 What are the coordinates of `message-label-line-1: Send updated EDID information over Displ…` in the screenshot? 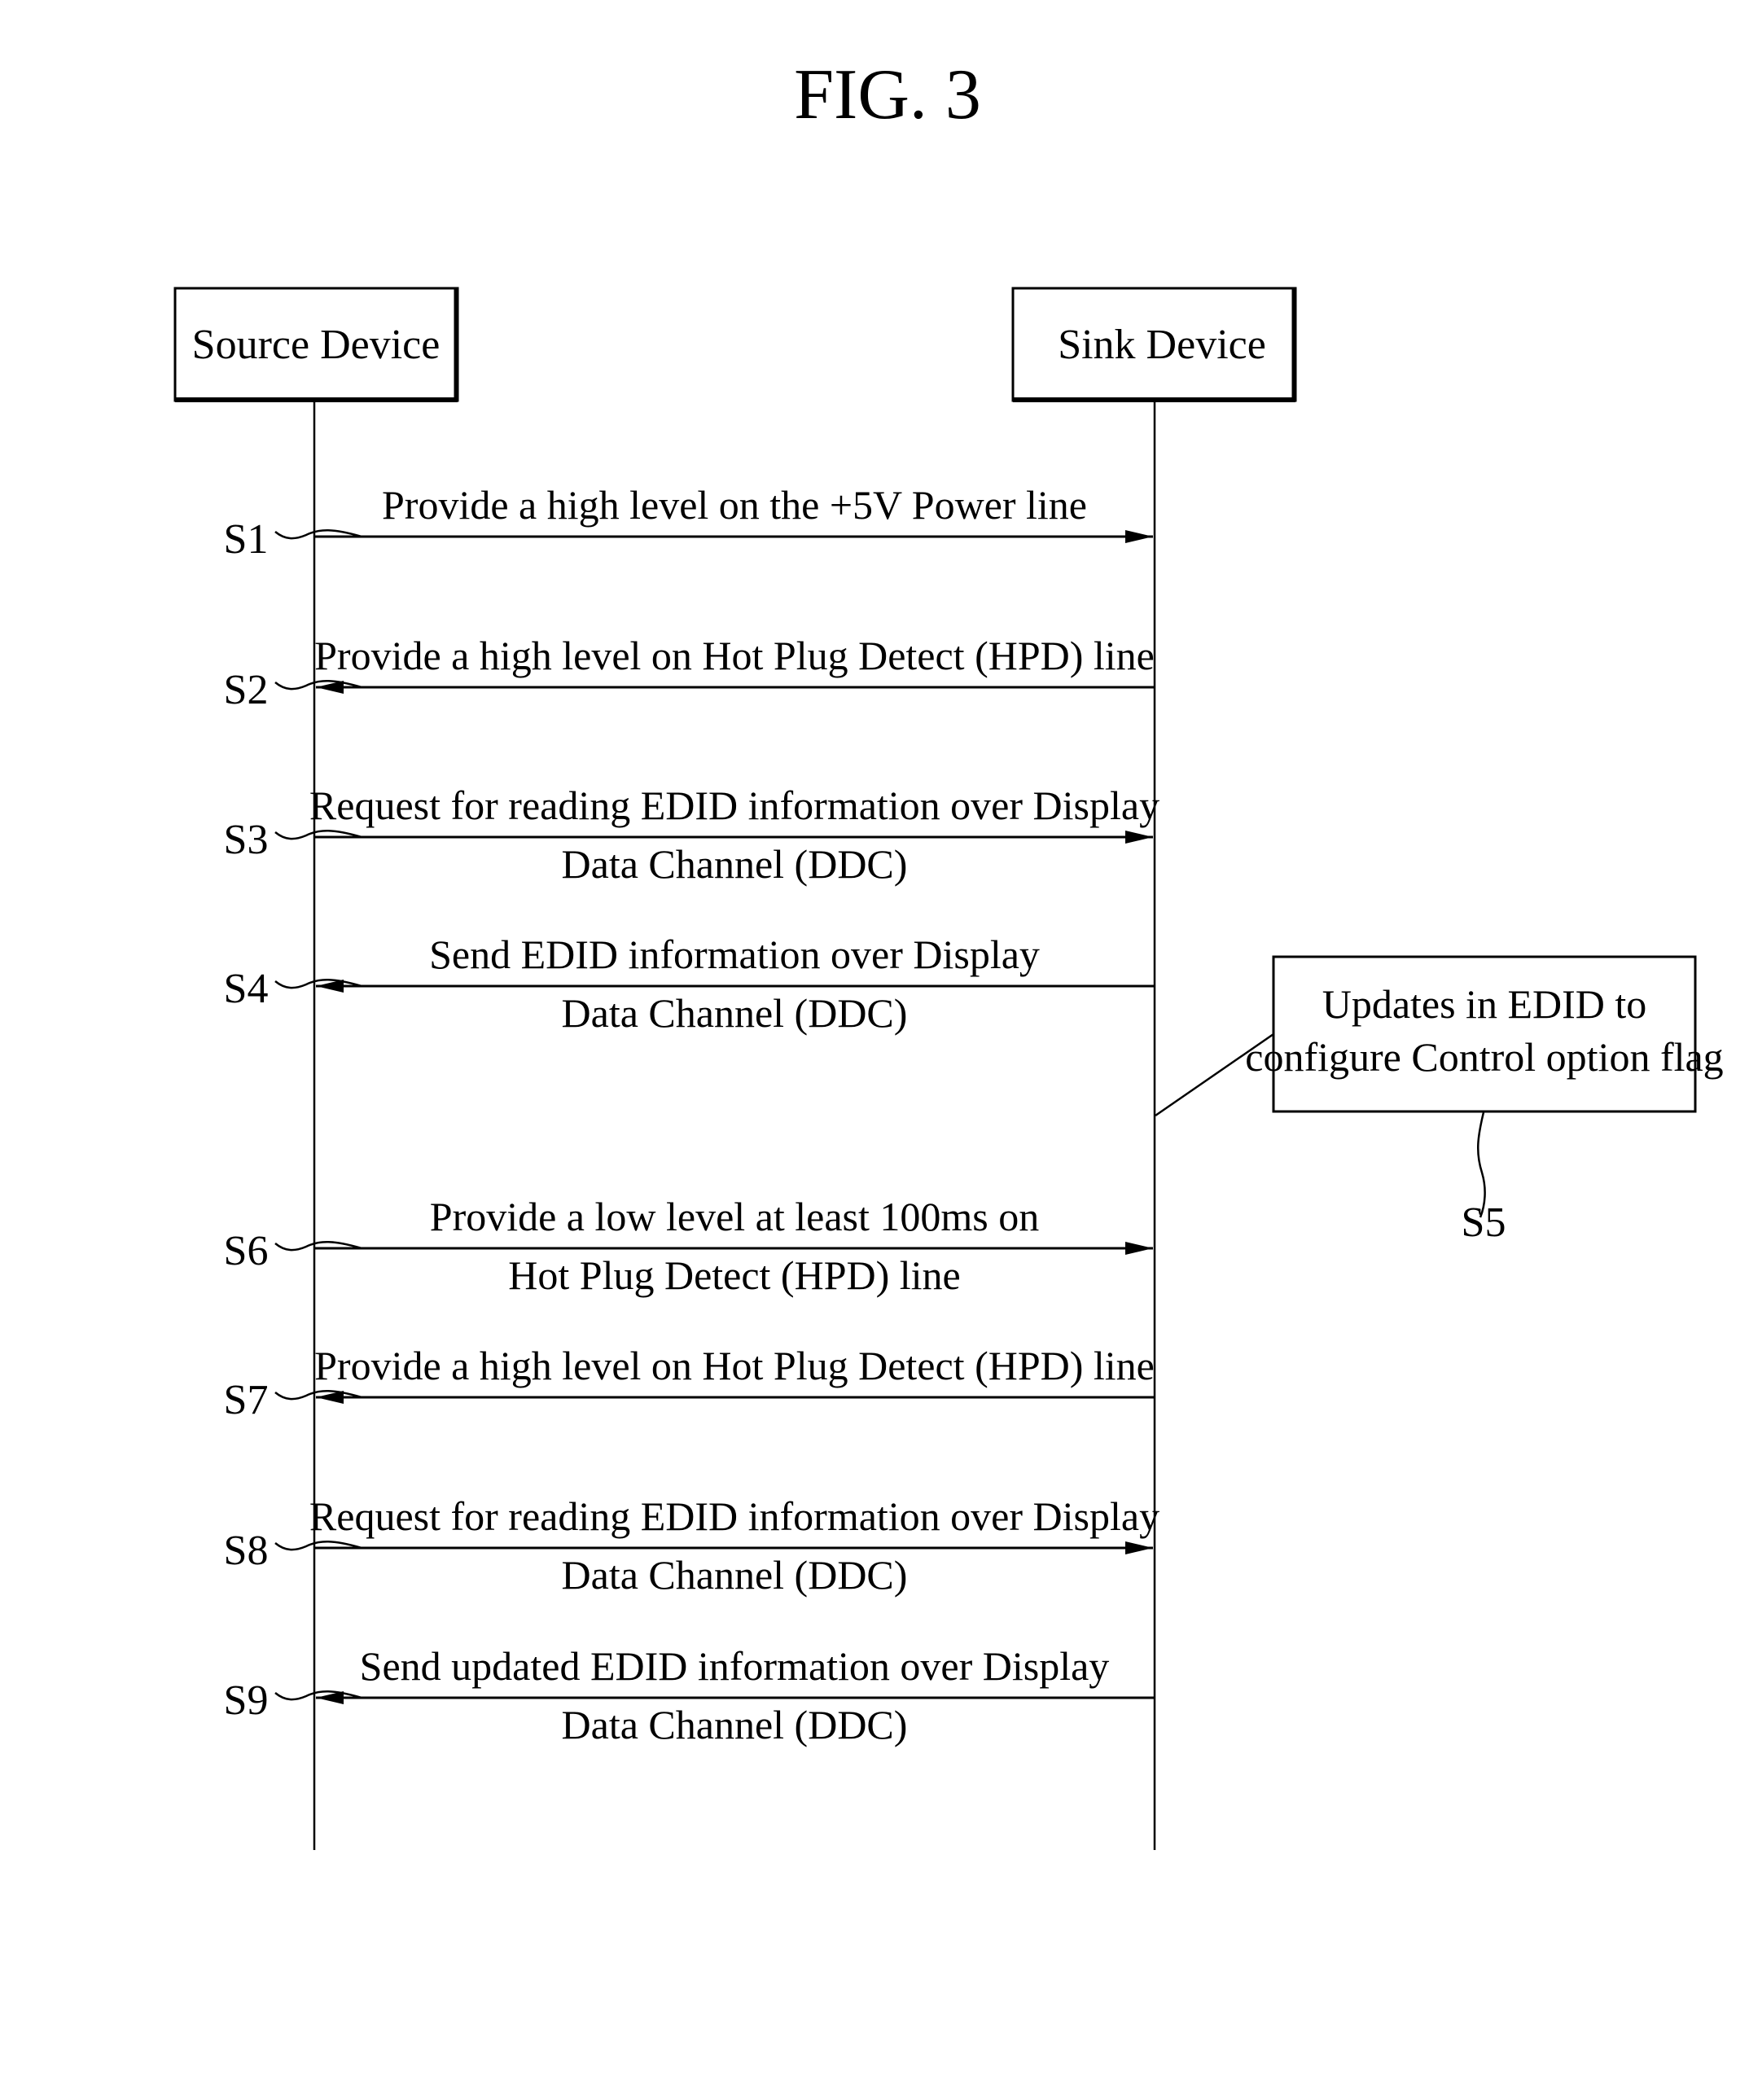 It's located at (735, 1666).